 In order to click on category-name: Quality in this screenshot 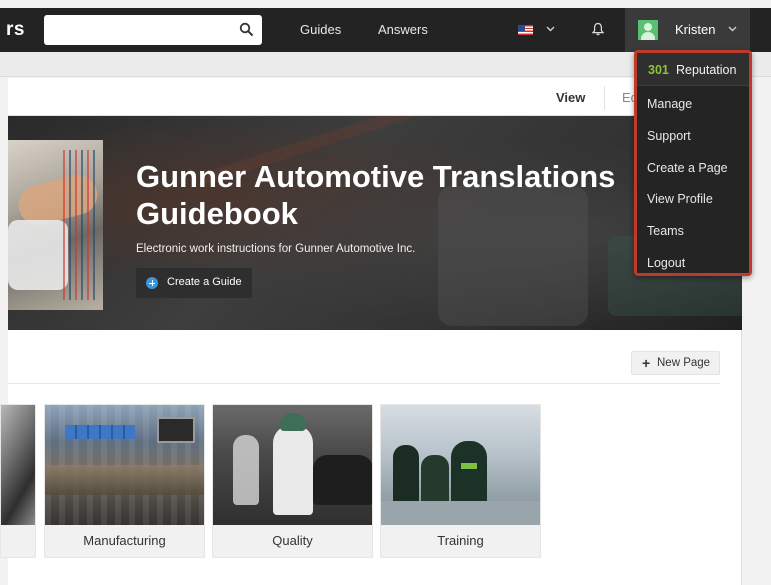, I will do `click(292, 540)`.